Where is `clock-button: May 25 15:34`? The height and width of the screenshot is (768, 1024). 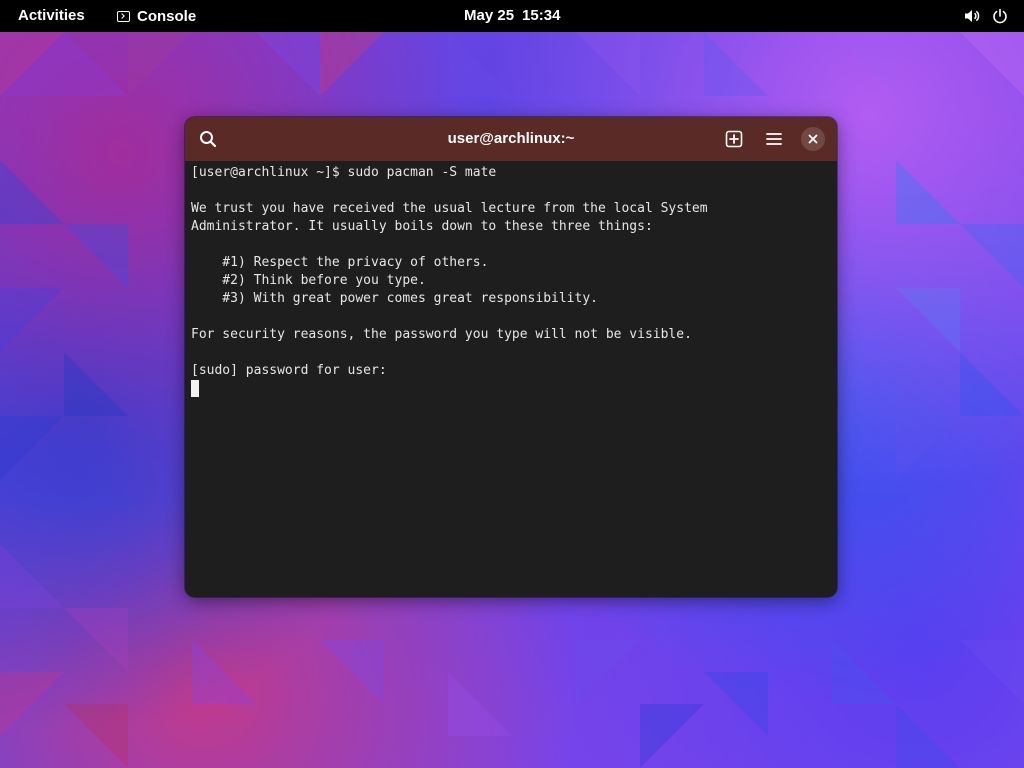 clock-button: May 25 15:34 is located at coordinates (512, 16).